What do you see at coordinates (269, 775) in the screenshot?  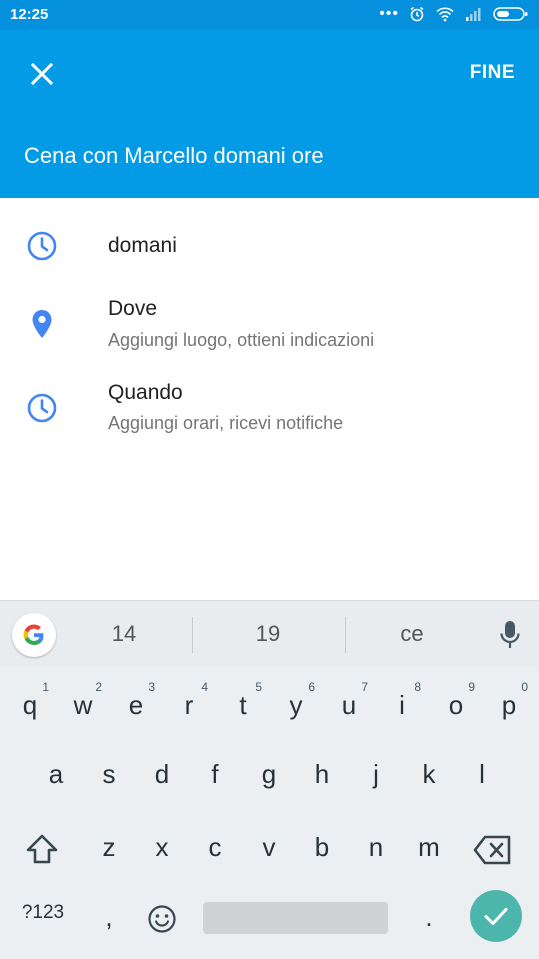 I see `key-g: g` at bounding box center [269, 775].